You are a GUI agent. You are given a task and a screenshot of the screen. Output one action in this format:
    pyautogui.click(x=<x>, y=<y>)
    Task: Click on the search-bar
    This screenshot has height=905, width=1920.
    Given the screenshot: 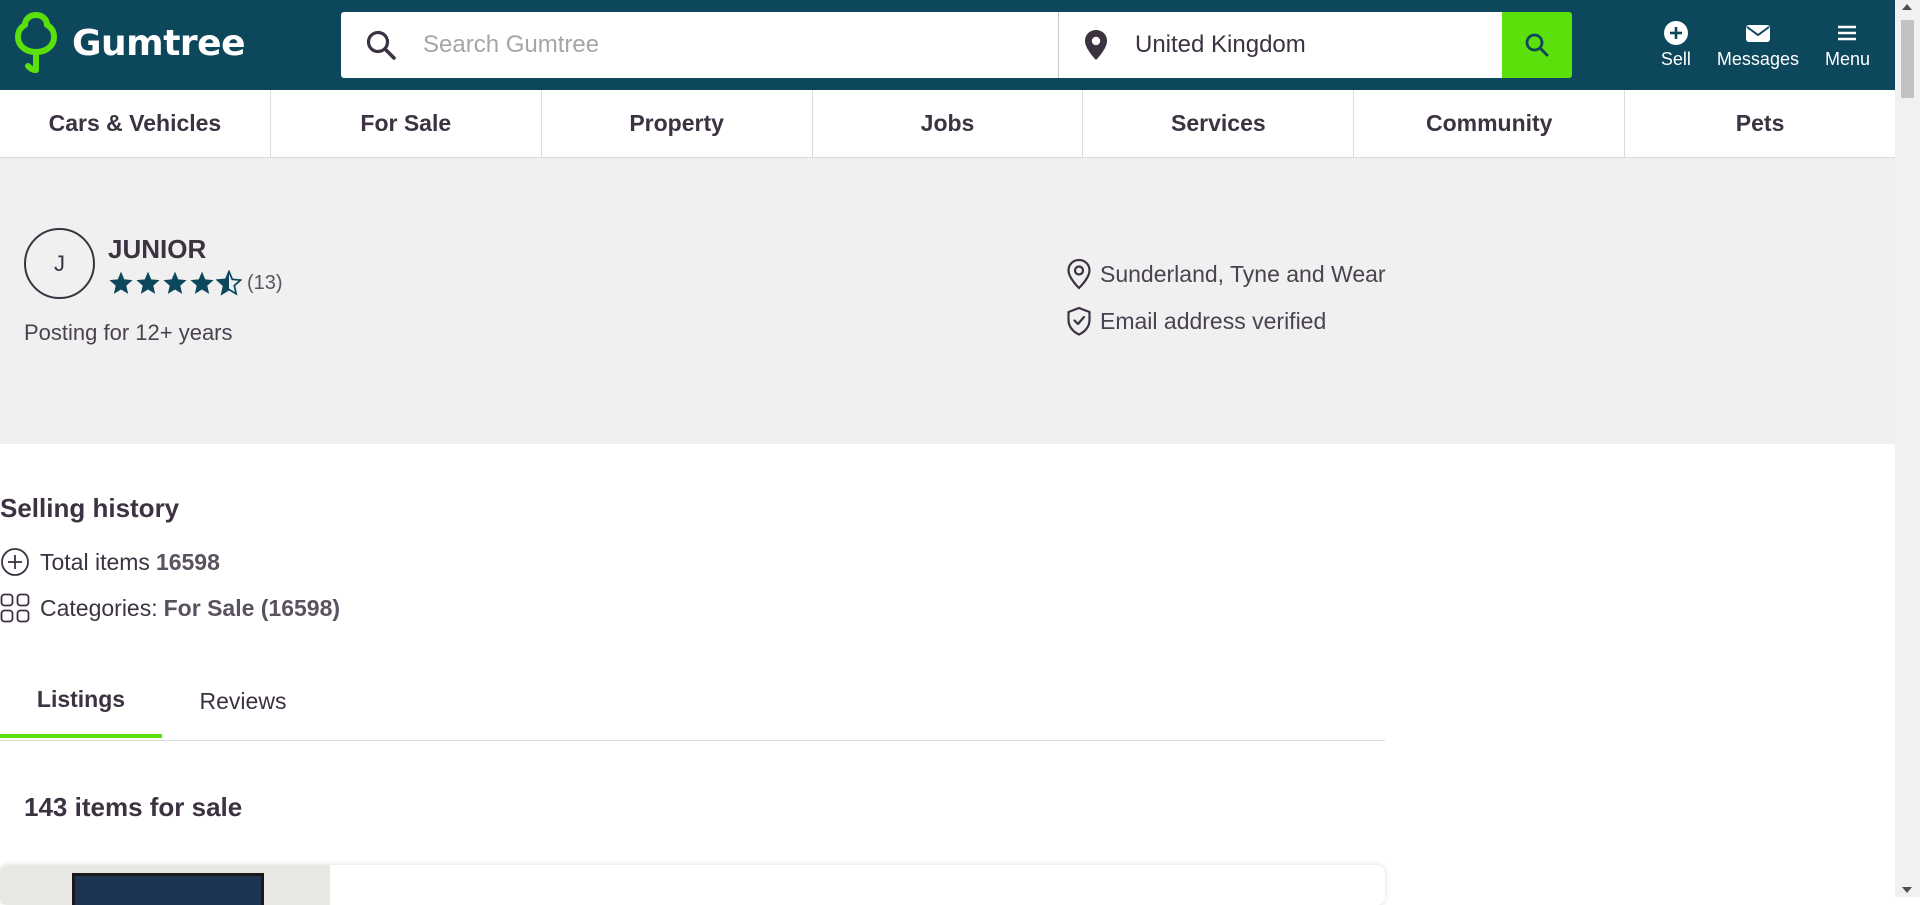 What is the action you would take?
    pyautogui.click(x=956, y=45)
    